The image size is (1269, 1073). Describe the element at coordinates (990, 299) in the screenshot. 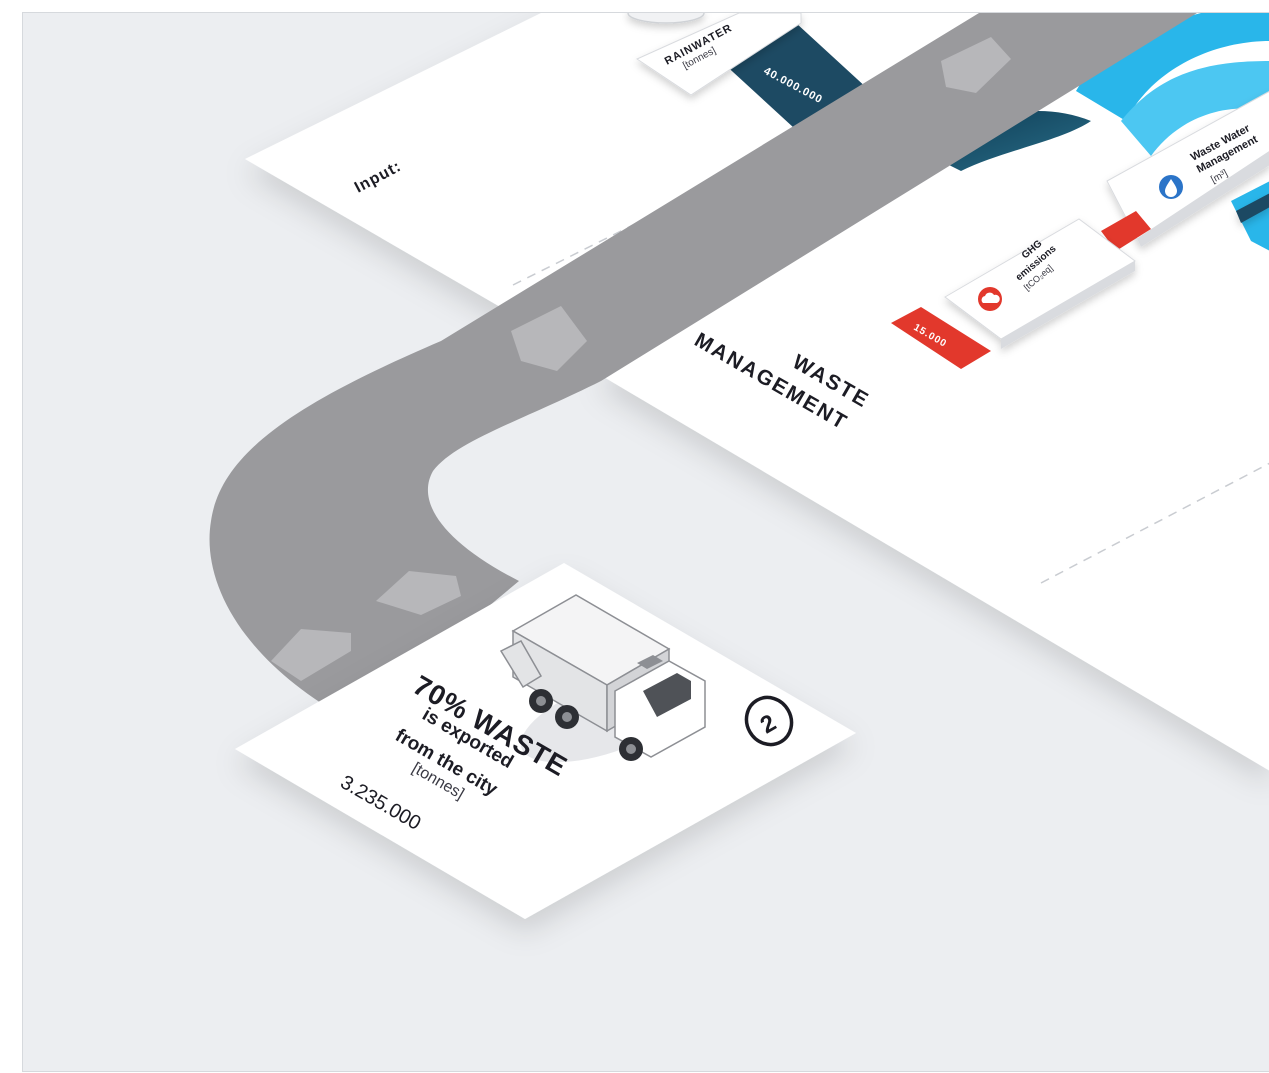

I see `cloud-icon` at that location.